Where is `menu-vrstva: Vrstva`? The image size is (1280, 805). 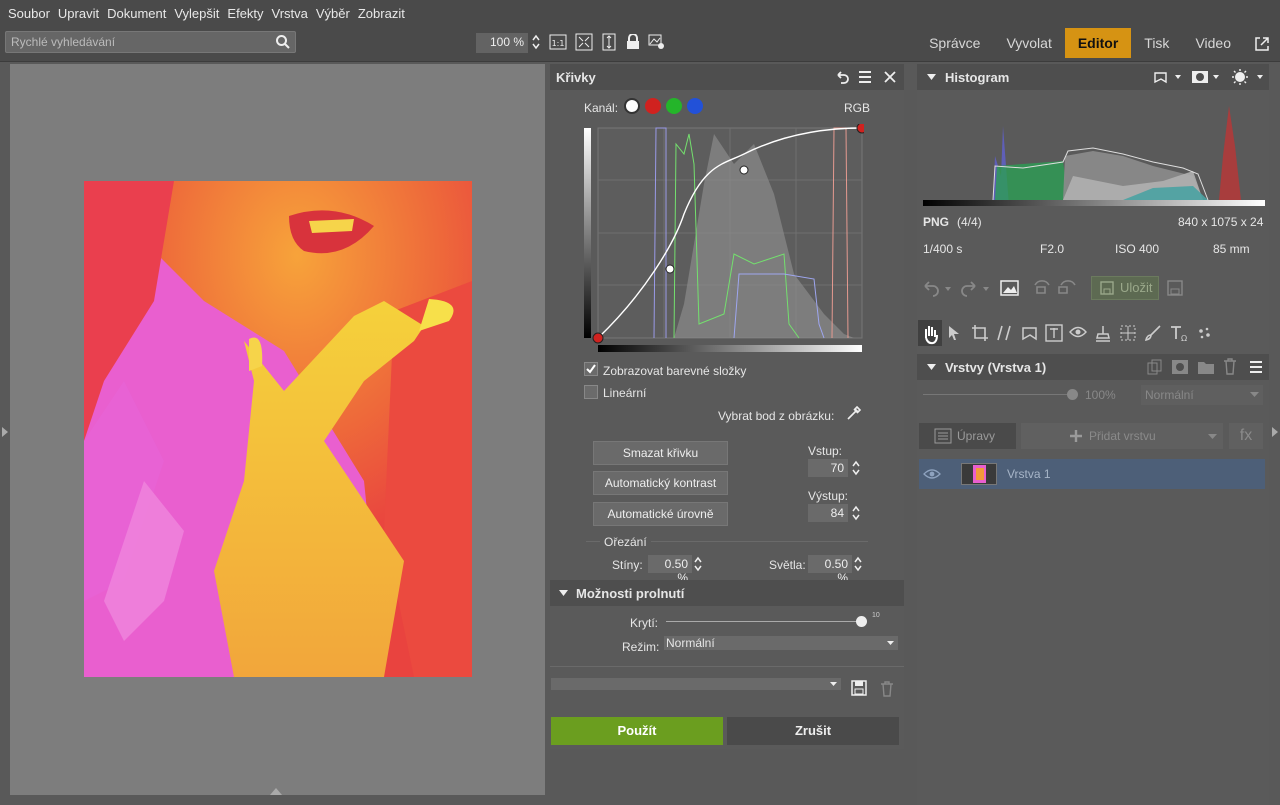
menu-vrstva: Vrstva is located at coordinates (290, 13).